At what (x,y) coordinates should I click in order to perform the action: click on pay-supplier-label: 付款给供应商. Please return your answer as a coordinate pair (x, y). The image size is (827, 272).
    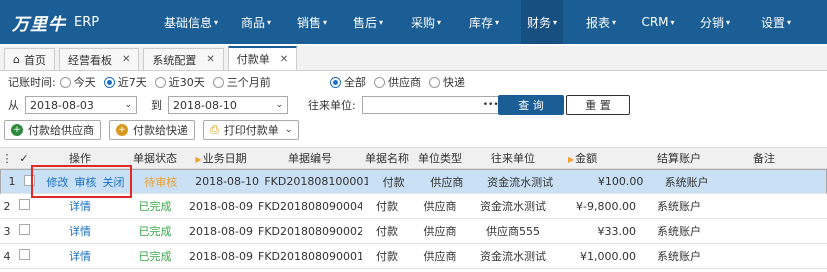
    Looking at the image, I should click on (61, 130).